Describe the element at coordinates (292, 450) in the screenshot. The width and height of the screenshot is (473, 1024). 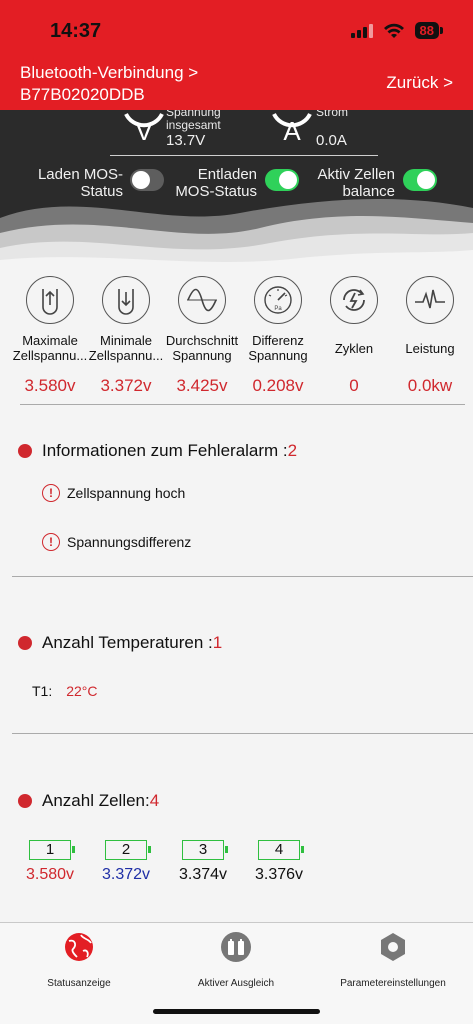
I see `alarm-count: 2` at that location.